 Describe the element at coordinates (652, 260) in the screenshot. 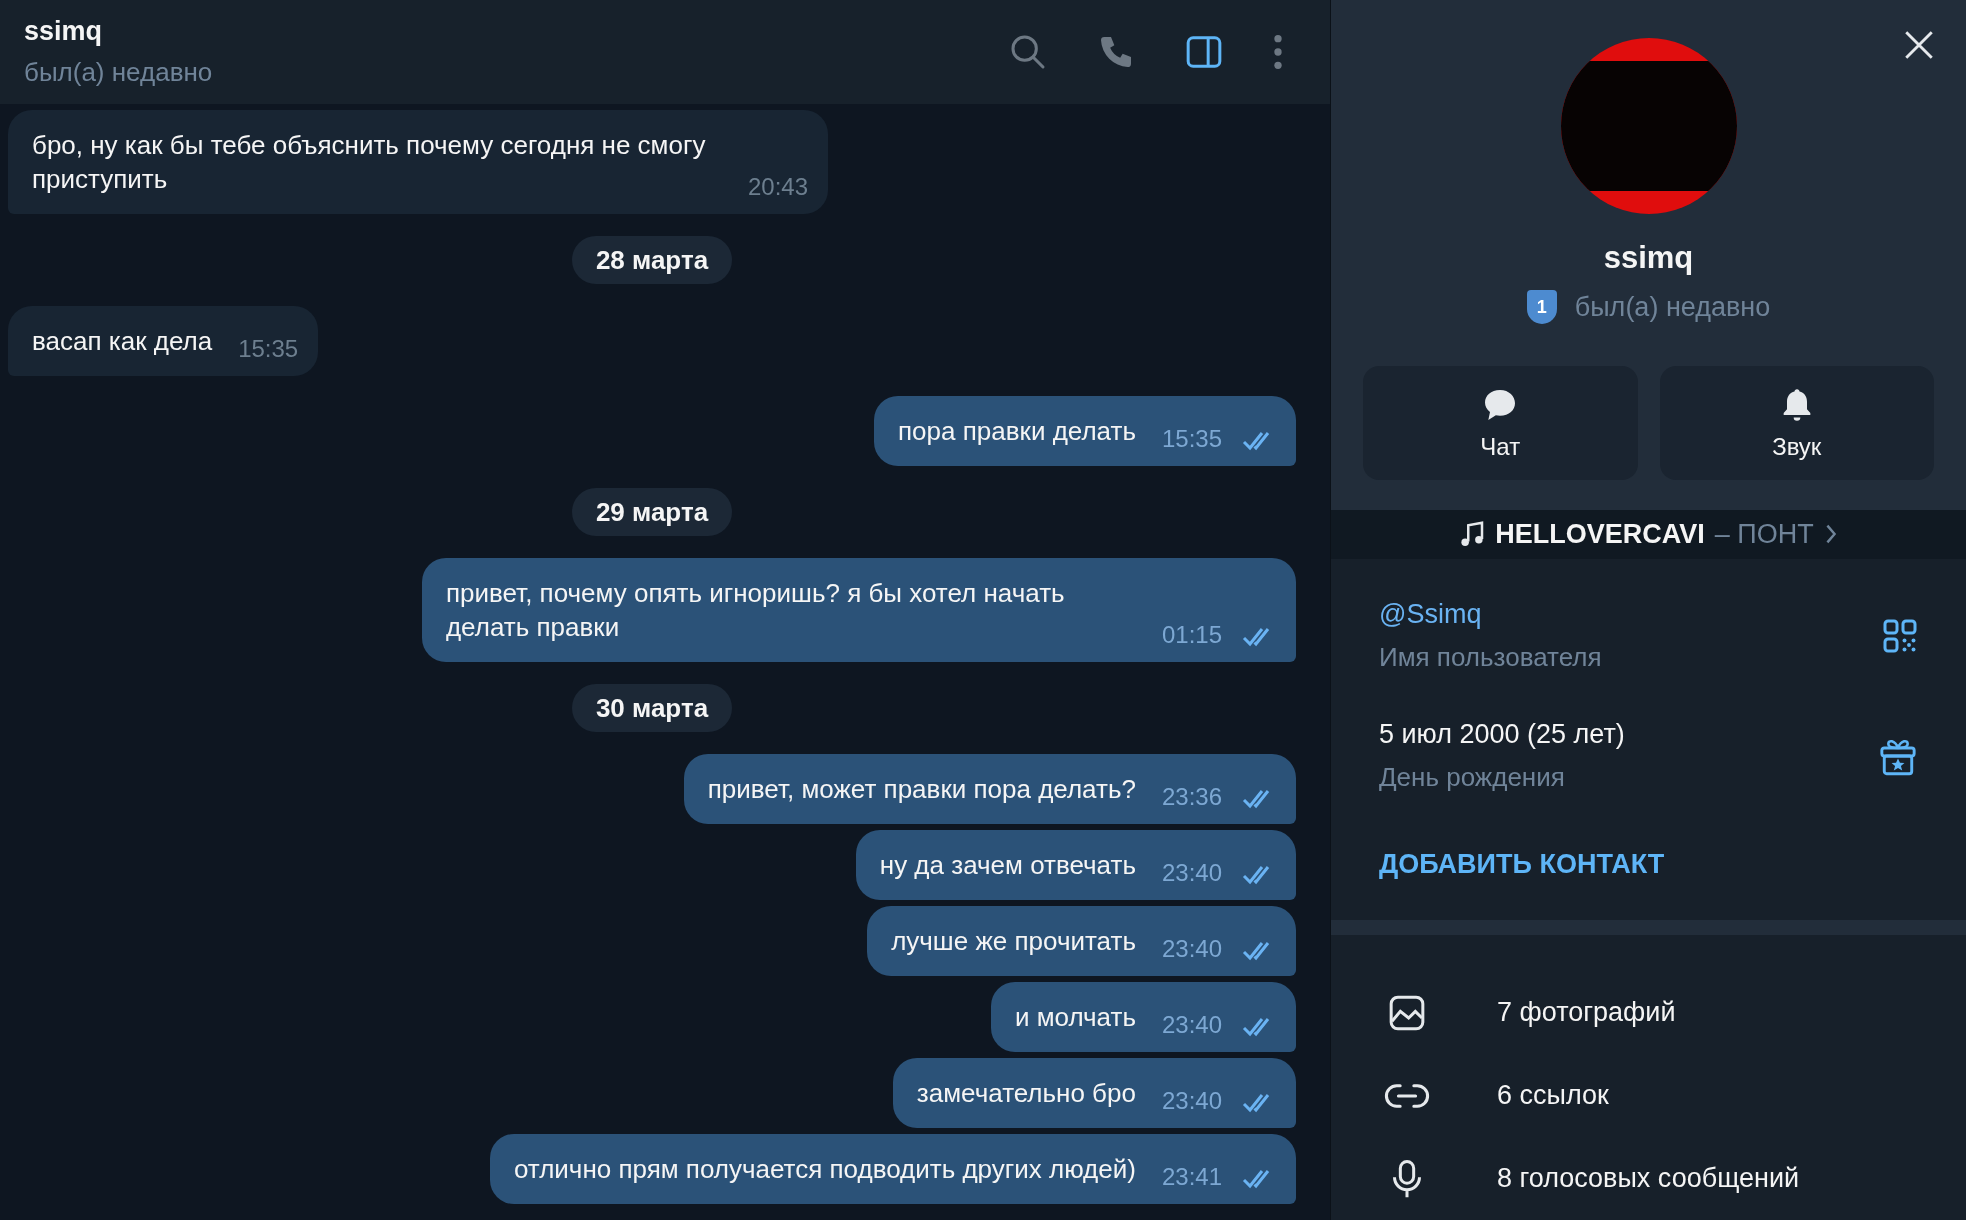

I see `date-pill: 28 марта` at that location.